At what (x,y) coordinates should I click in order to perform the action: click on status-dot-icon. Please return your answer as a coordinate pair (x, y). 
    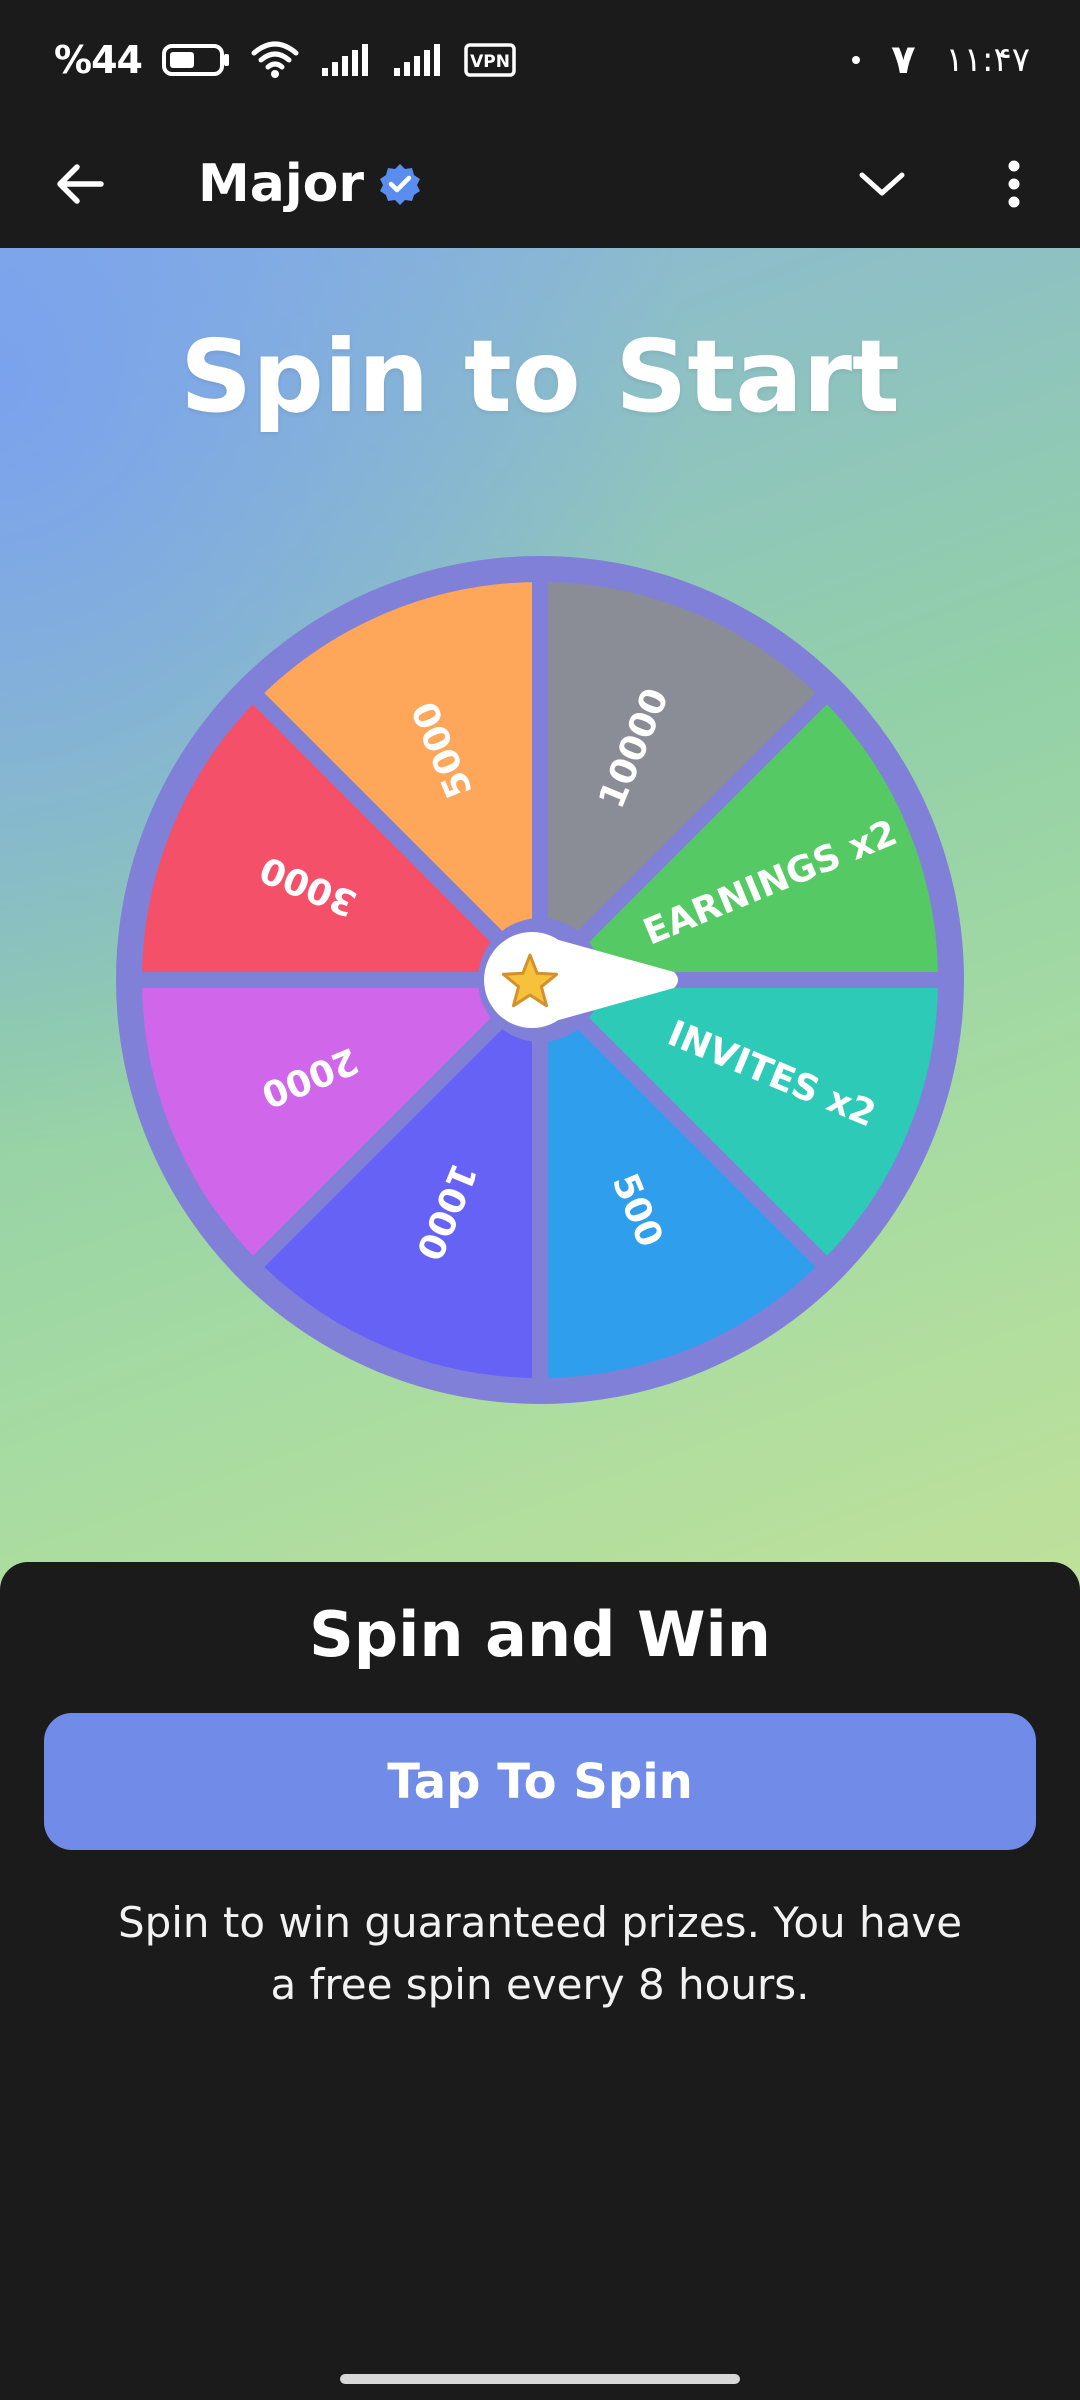
    Looking at the image, I should click on (856, 60).